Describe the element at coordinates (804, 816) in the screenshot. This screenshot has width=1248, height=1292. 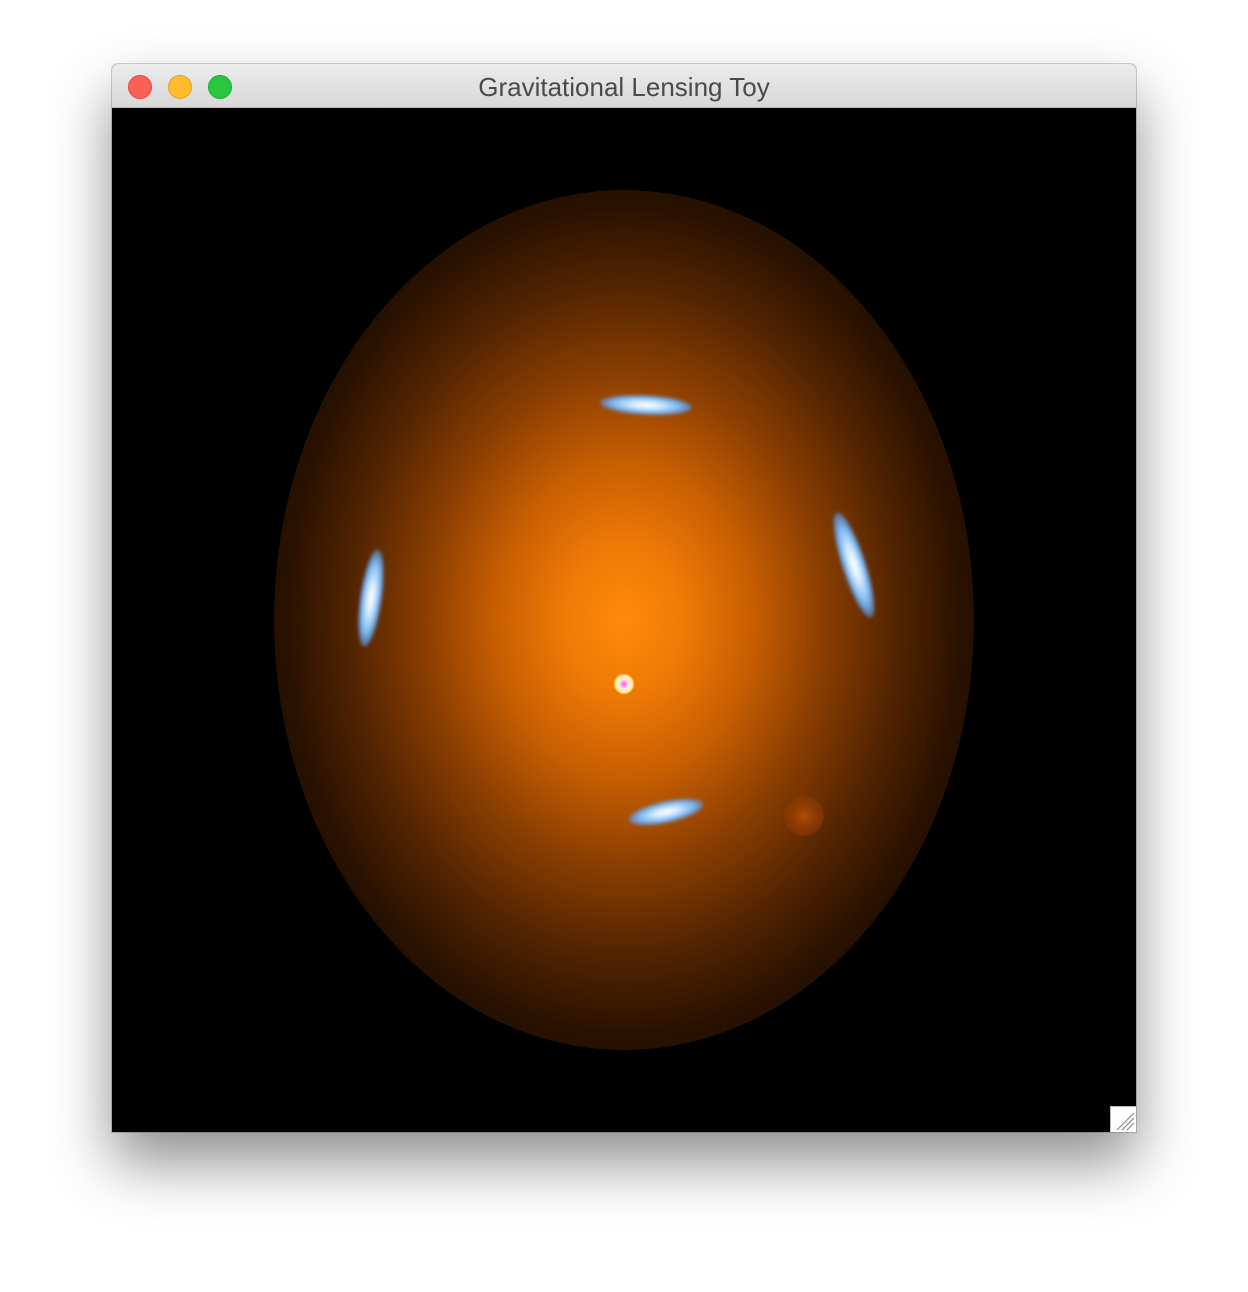
I see `source-blob` at that location.